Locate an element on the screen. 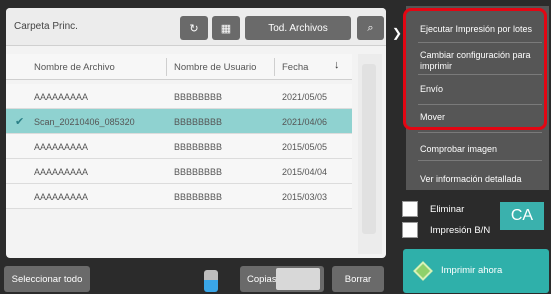 The height and width of the screenshot is (294, 551). scrollbar-thumb is located at coordinates (369, 149).